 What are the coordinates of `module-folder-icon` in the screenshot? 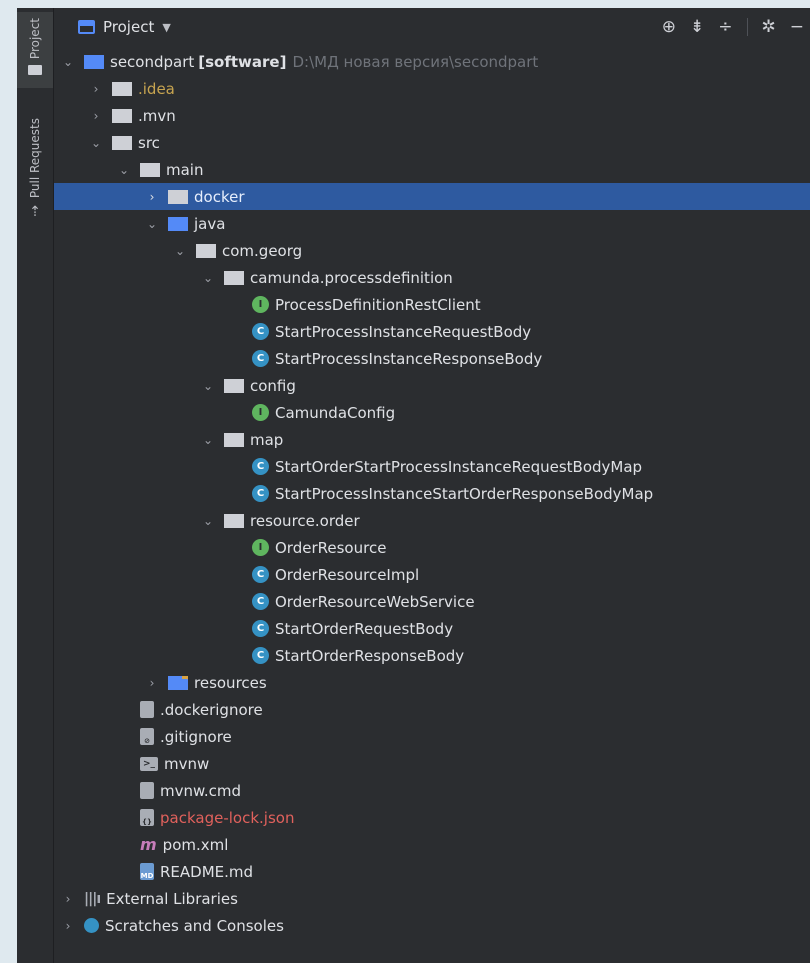 It's located at (94, 61).